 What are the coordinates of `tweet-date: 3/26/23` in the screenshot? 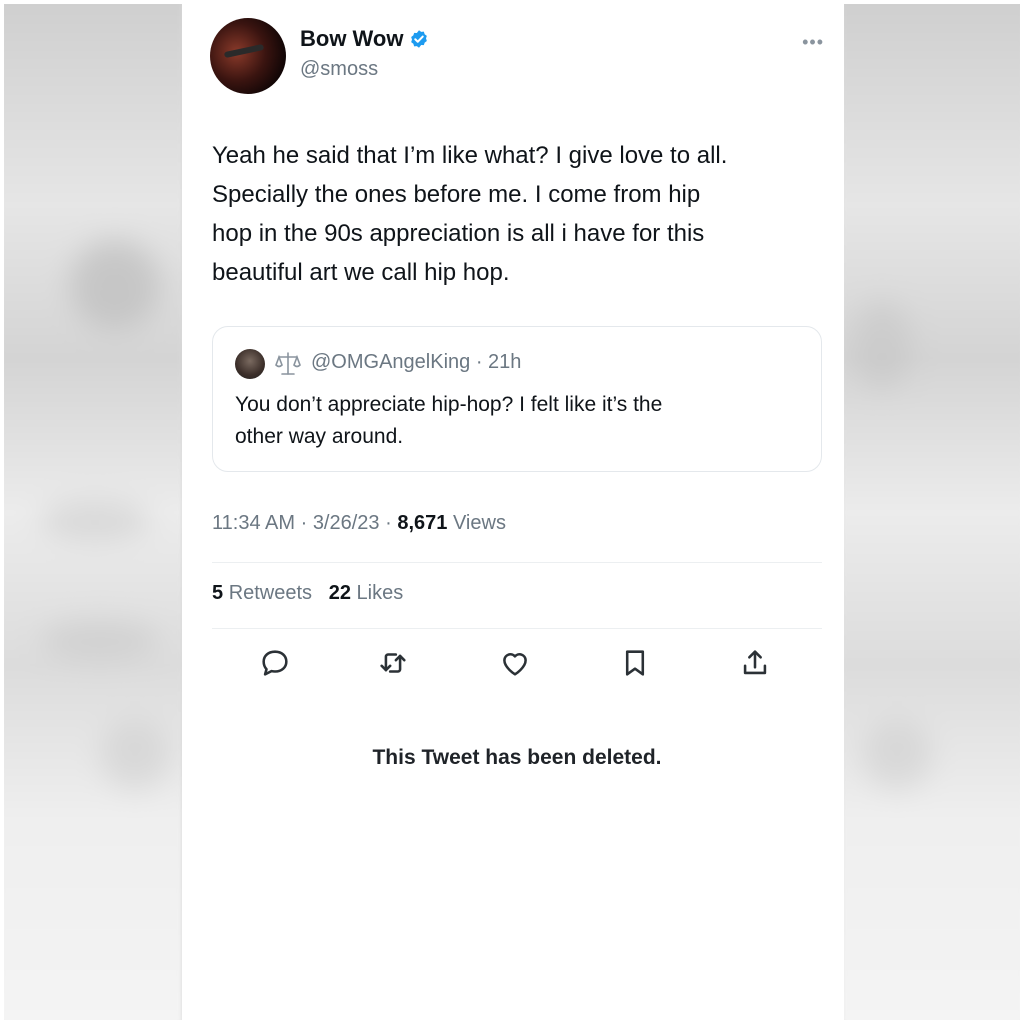 It's located at (346, 523).